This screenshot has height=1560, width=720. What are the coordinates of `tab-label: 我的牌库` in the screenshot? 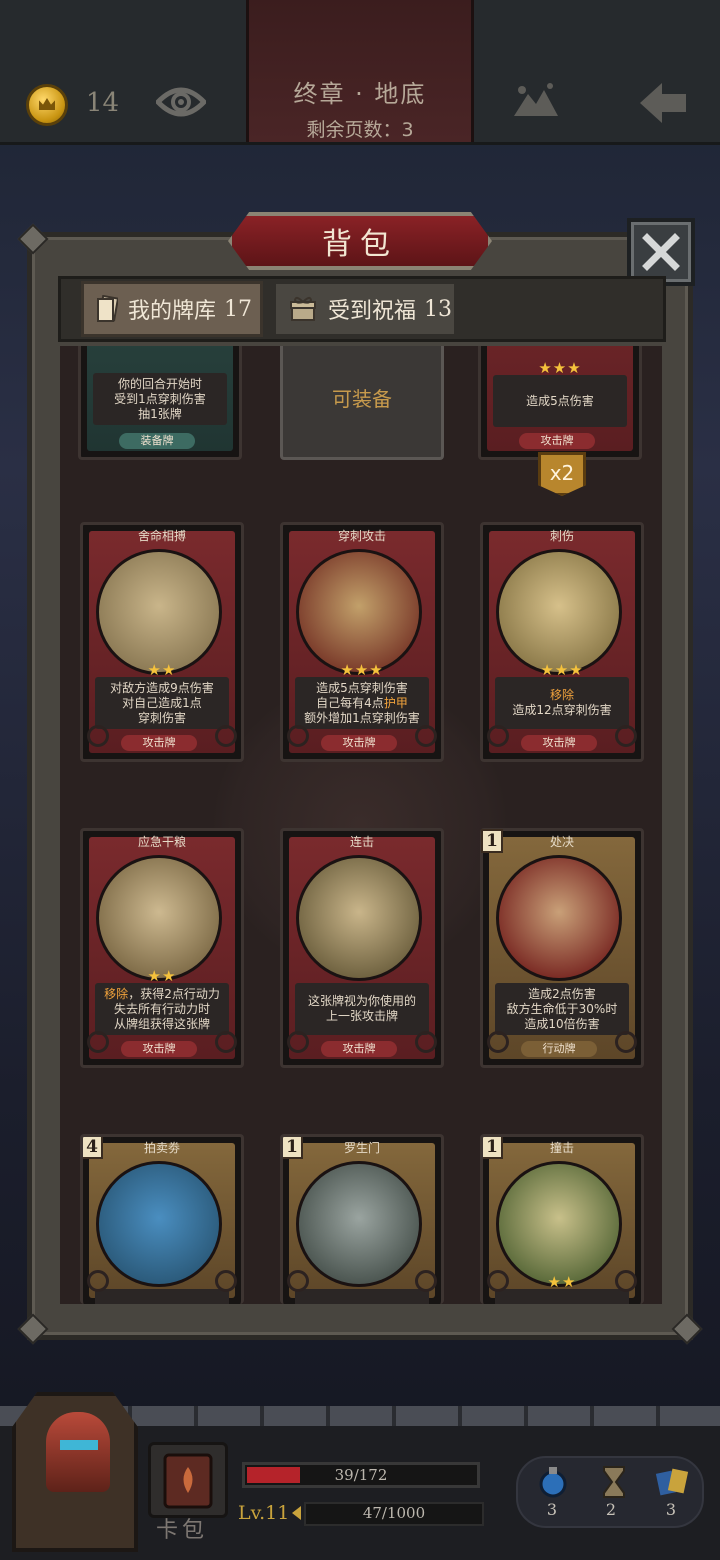 It's located at (172, 311).